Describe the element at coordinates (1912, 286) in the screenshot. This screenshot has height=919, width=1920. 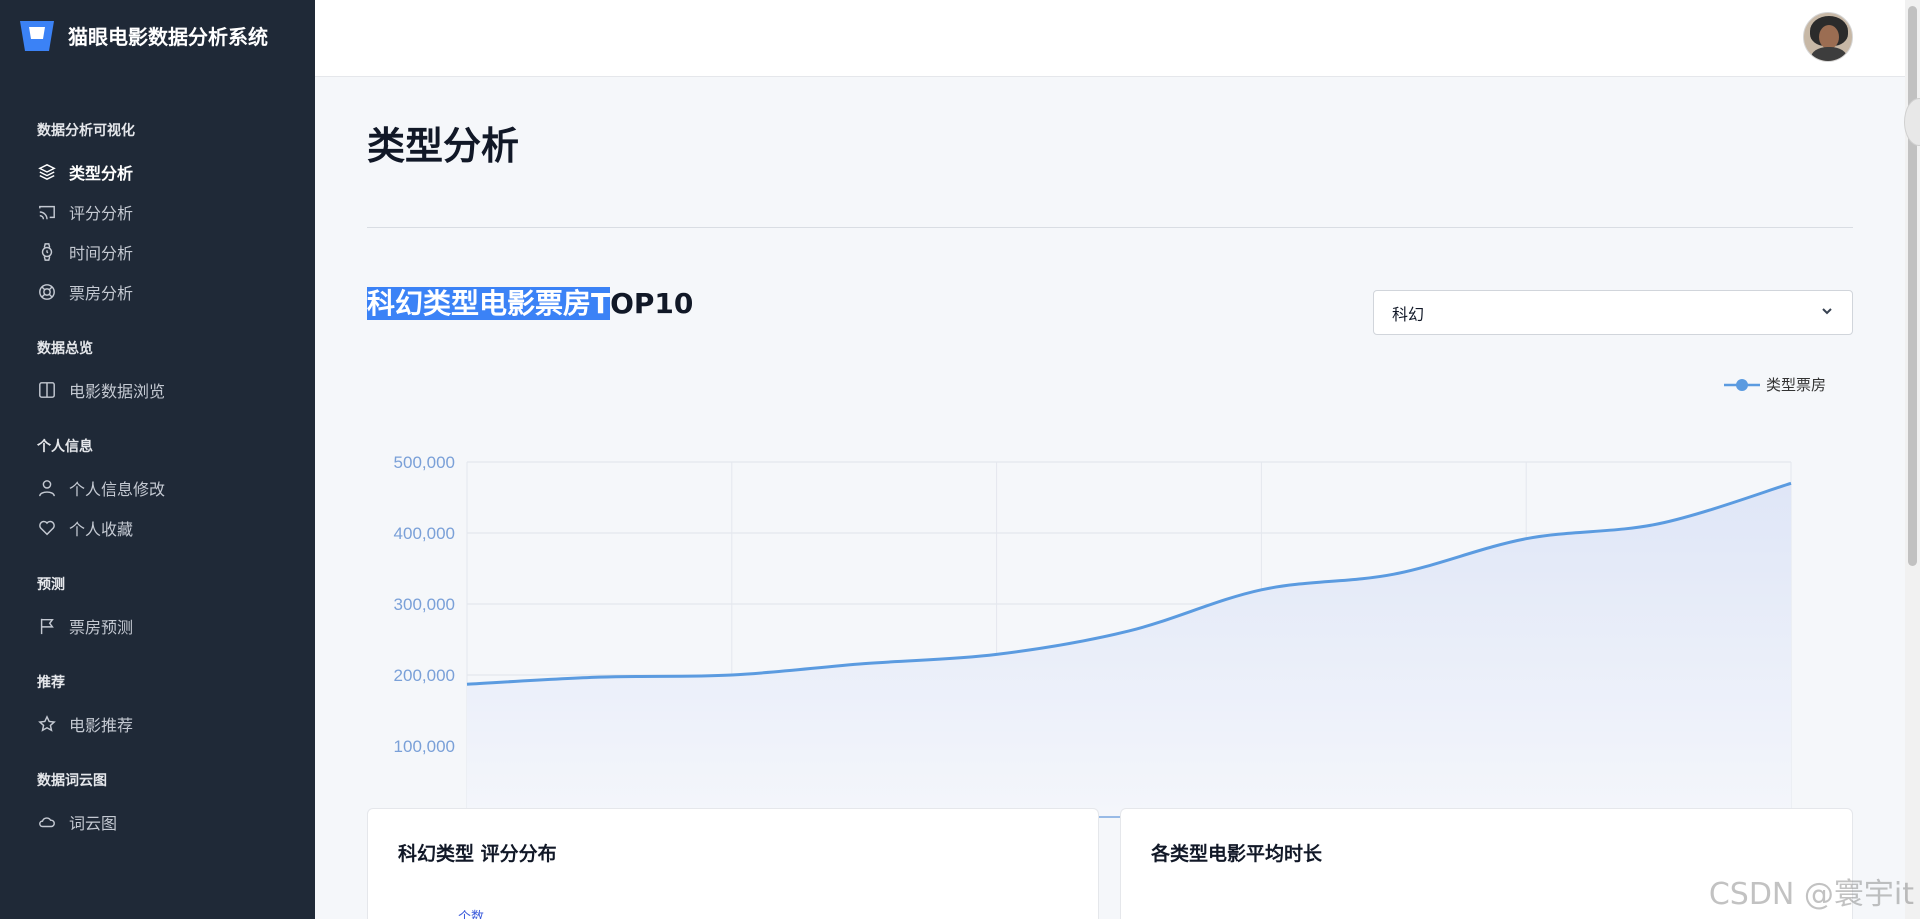
I see `scrollbar-thumb` at that location.